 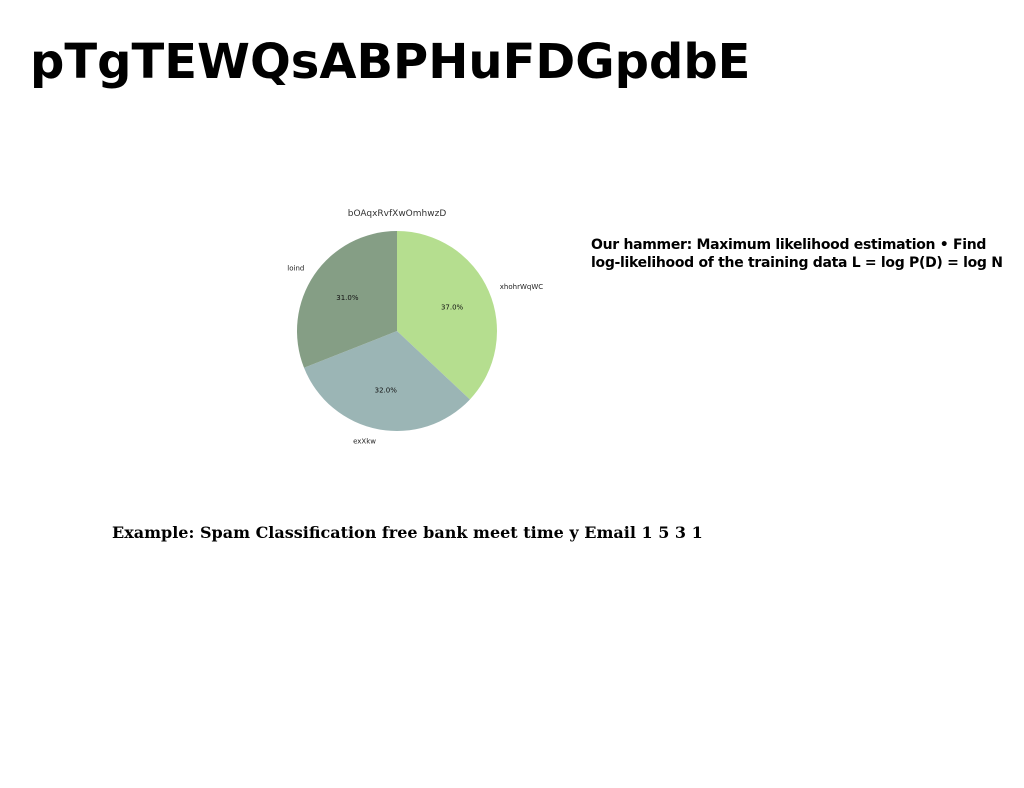 What do you see at coordinates (364, 442) in the screenshot?
I see `pie-category-label: exXkw` at bounding box center [364, 442].